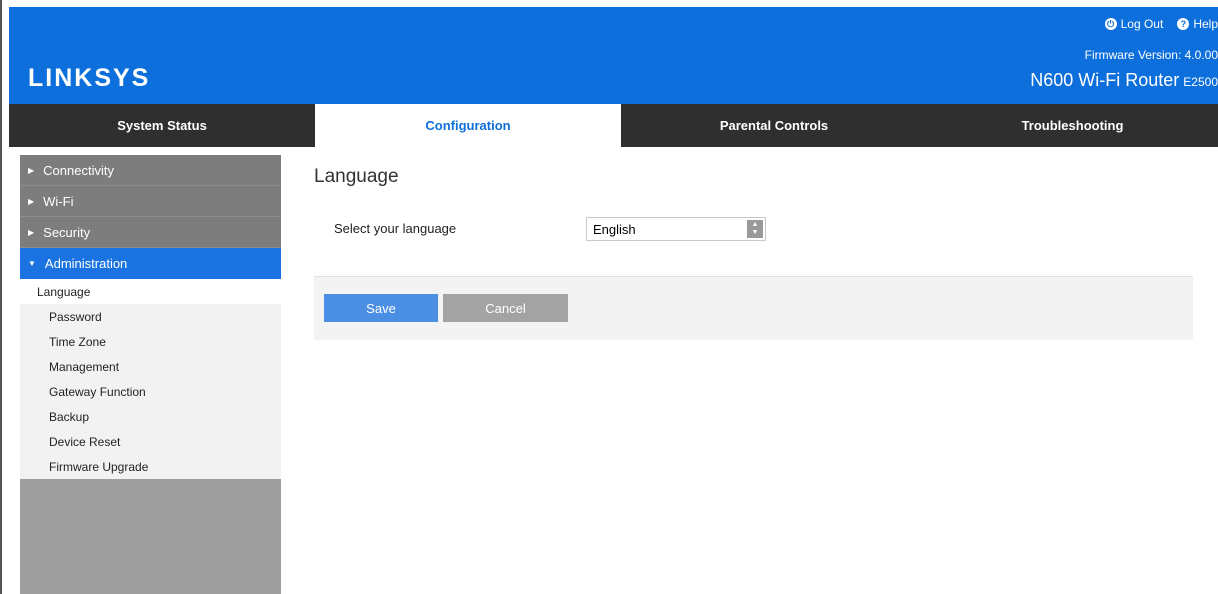 The width and height of the screenshot is (1218, 594). Describe the element at coordinates (86, 263) in the screenshot. I see `sidebar-section-label: Administration` at that location.